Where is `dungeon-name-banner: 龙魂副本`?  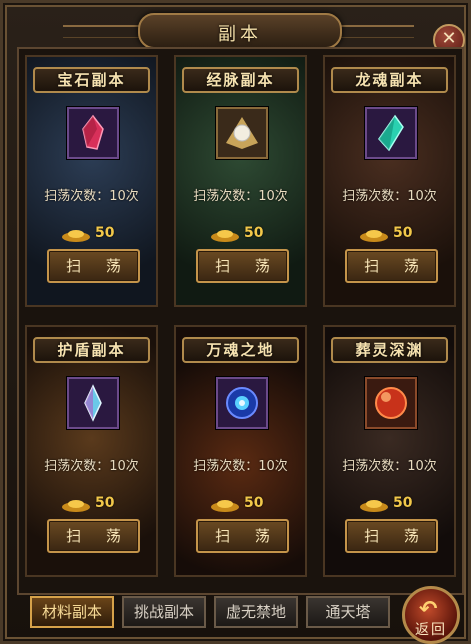 dungeon-name-banner: 龙魂副本 is located at coordinates (389, 80).